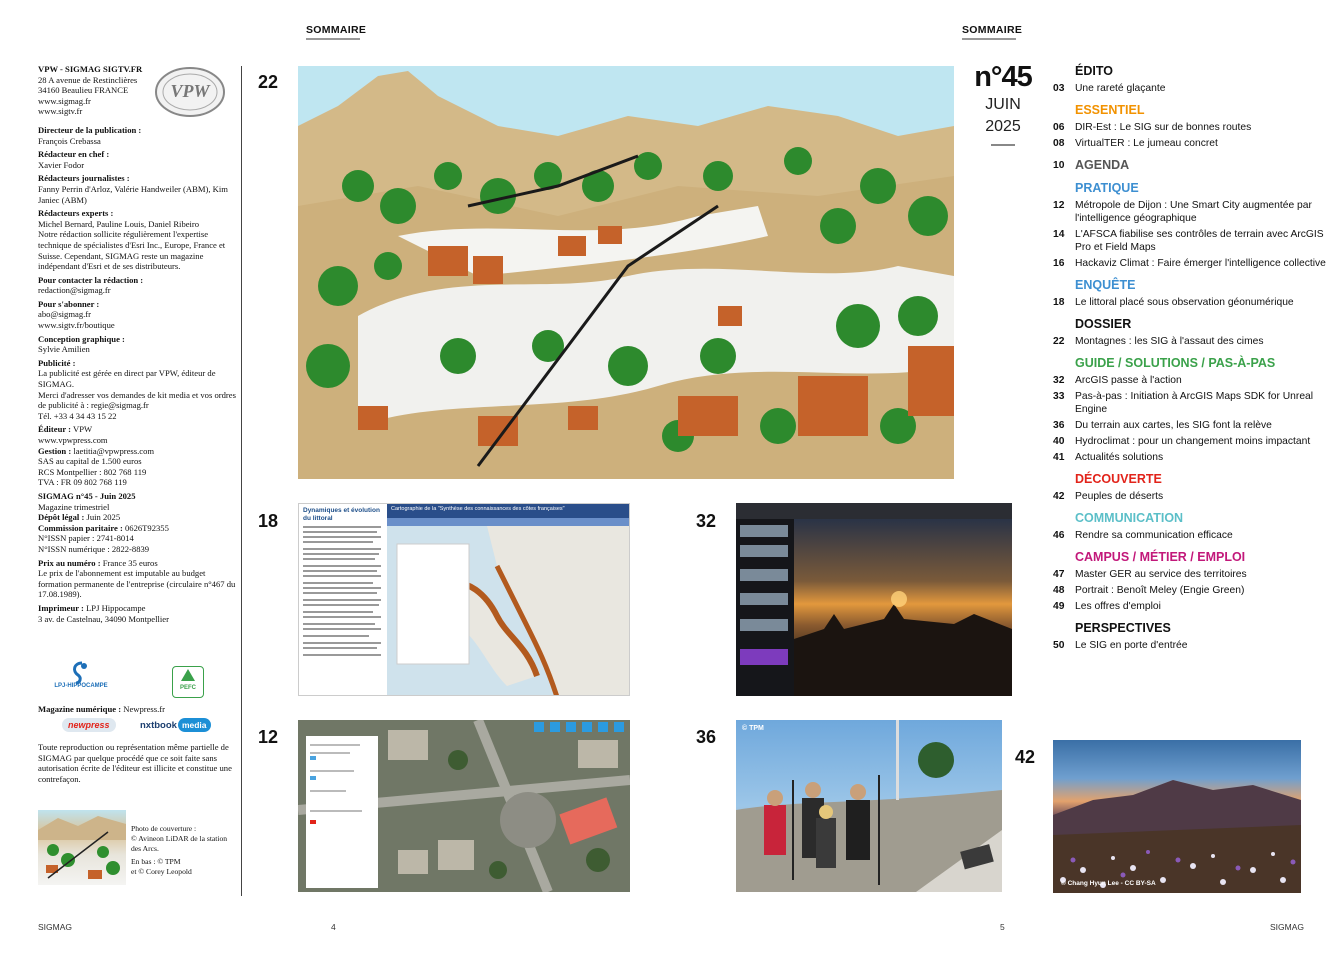 This screenshot has height=958, width=1339. What do you see at coordinates (1003, 103) in the screenshot?
I see `issue-block: n°45 JUIN 2025` at bounding box center [1003, 103].